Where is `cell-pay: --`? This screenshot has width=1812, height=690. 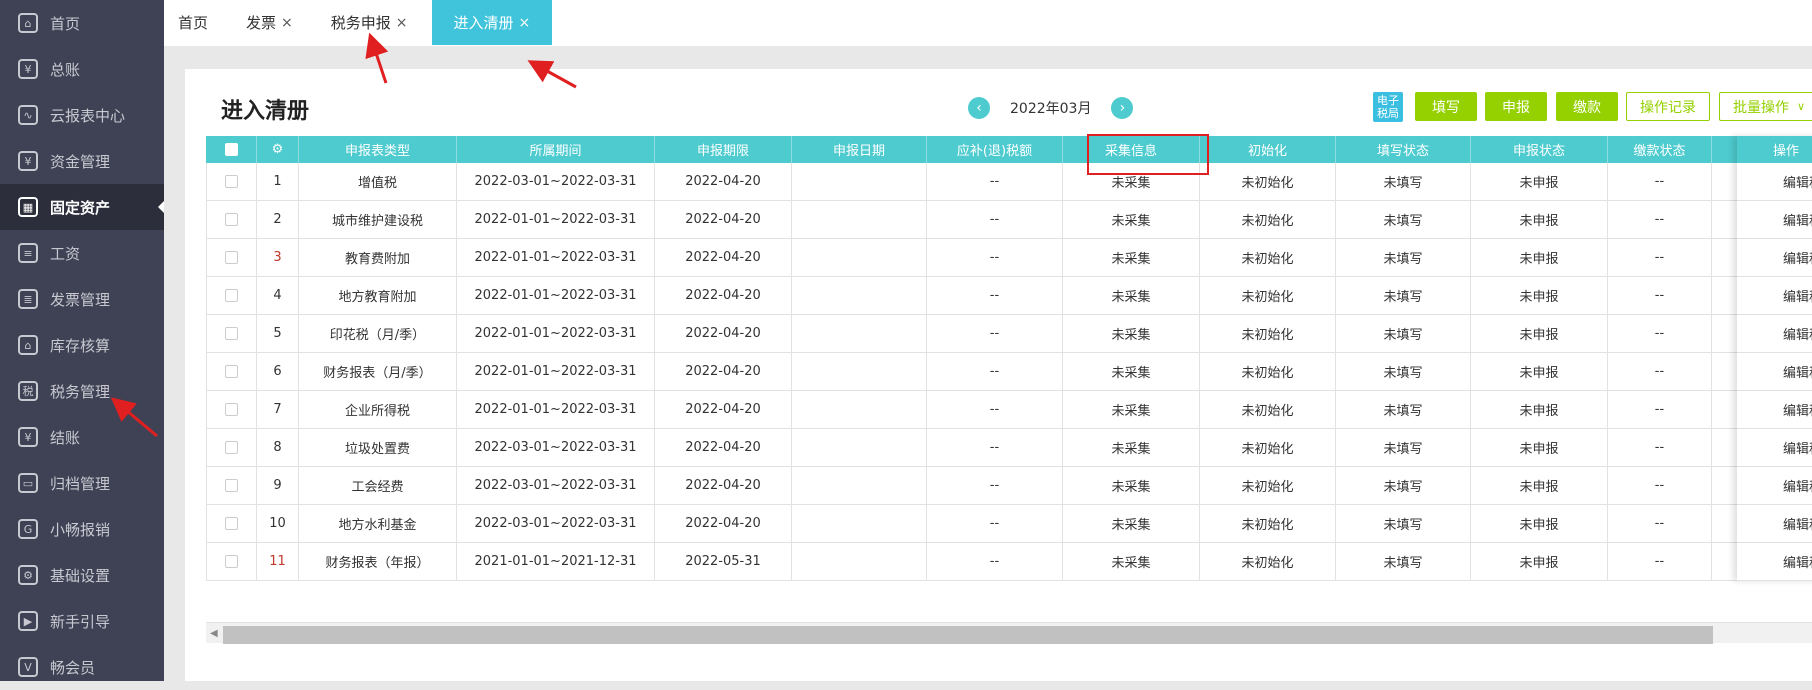
cell-pay: -- is located at coordinates (1660, 333).